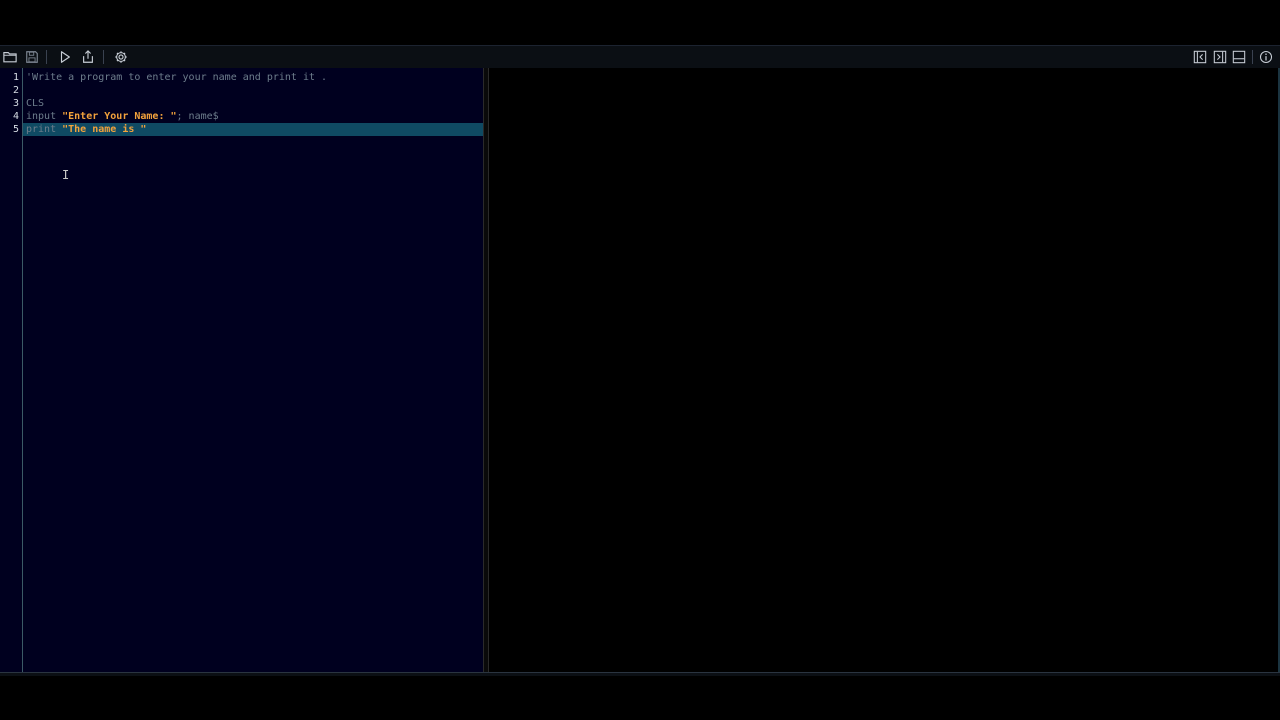 The image size is (1280, 720). I want to click on panel-bottom-button, so click(1239, 57).